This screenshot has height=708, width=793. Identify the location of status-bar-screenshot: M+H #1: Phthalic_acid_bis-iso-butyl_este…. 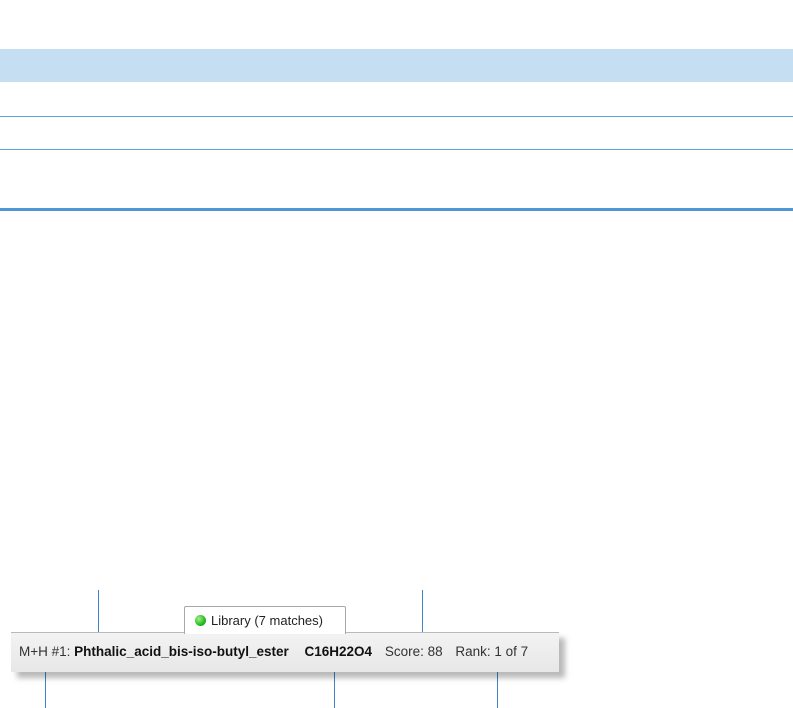
(288, 642).